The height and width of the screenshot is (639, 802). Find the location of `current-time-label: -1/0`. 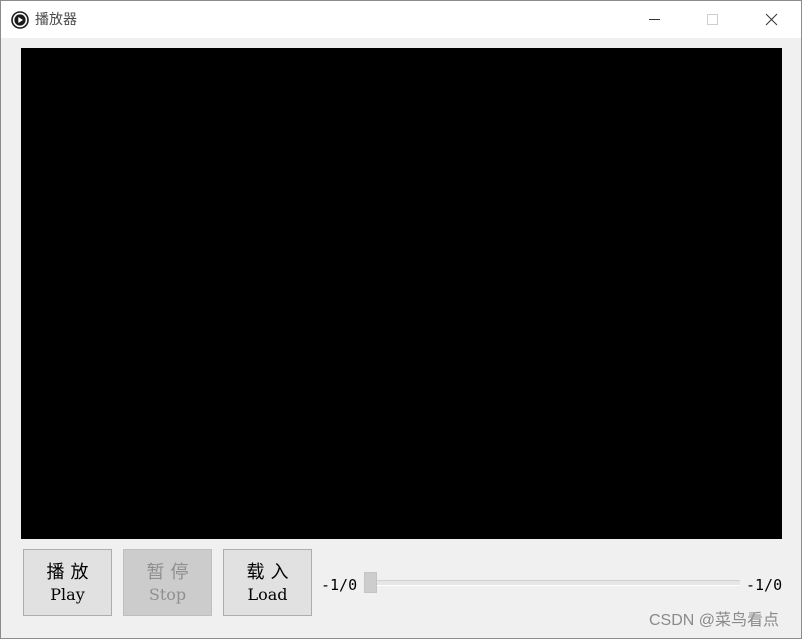

current-time-label: -1/0 is located at coordinates (339, 585).